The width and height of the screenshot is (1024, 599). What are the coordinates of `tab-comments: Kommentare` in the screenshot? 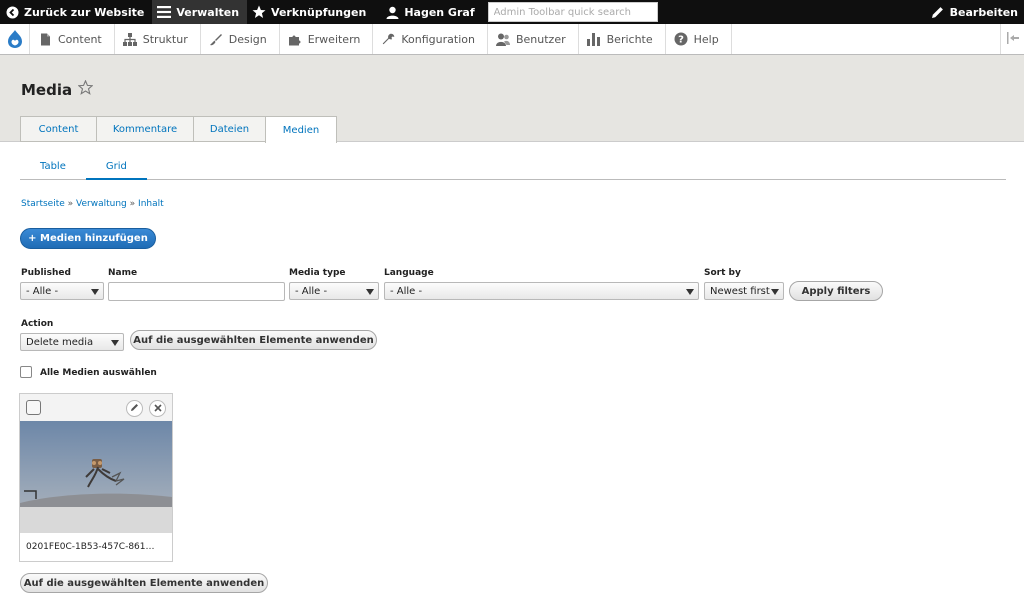 It's located at (144, 129).